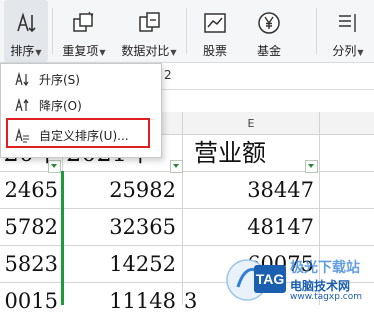 The height and width of the screenshot is (319, 374). Describe the element at coordinates (168, 75) in the screenshot. I see `cell-reference: 2` at that location.